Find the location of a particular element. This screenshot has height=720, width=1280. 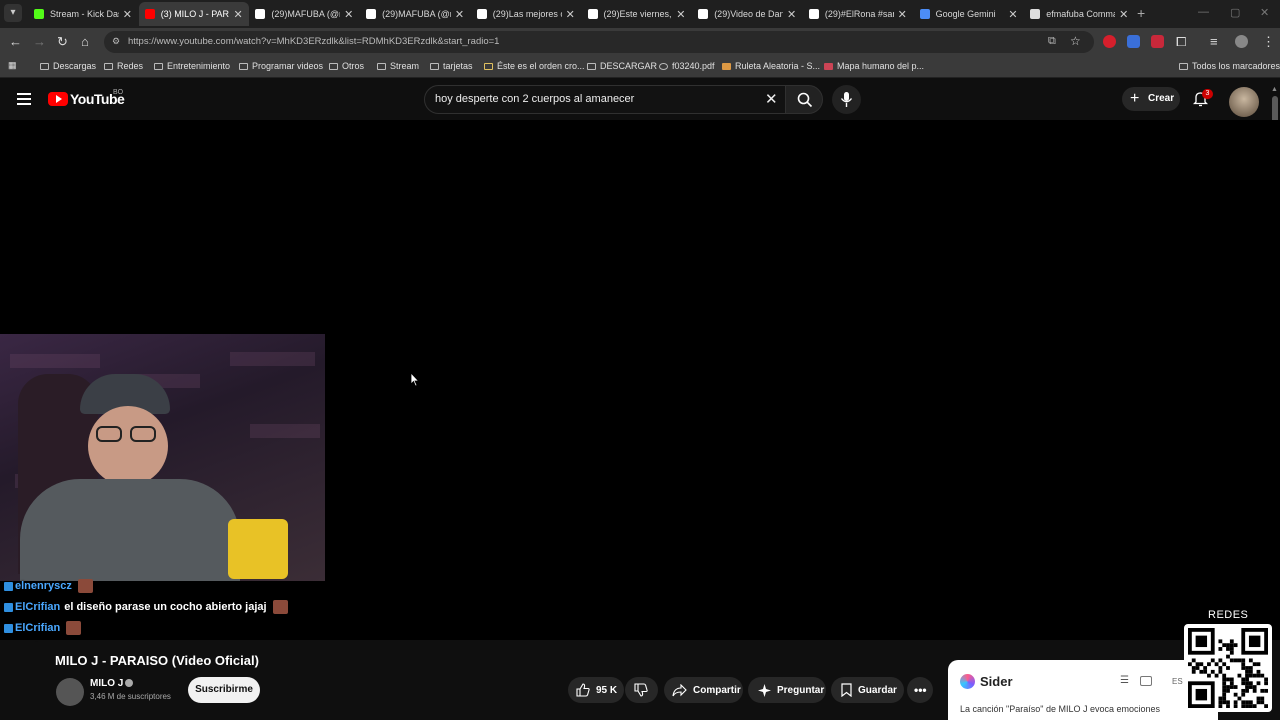

chat-emote-icon is located at coordinates (74, 628).